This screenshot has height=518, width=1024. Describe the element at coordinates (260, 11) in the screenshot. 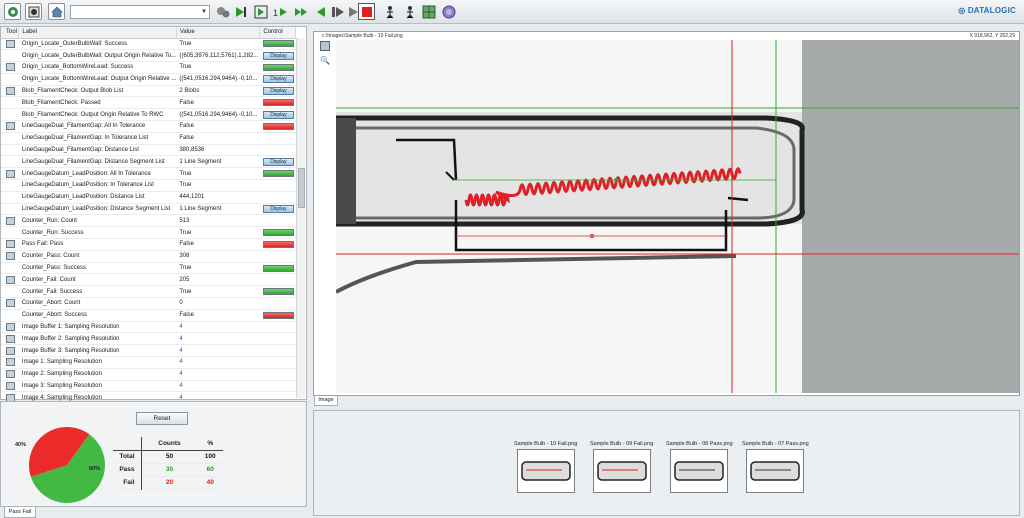

I see `step-icon` at that location.